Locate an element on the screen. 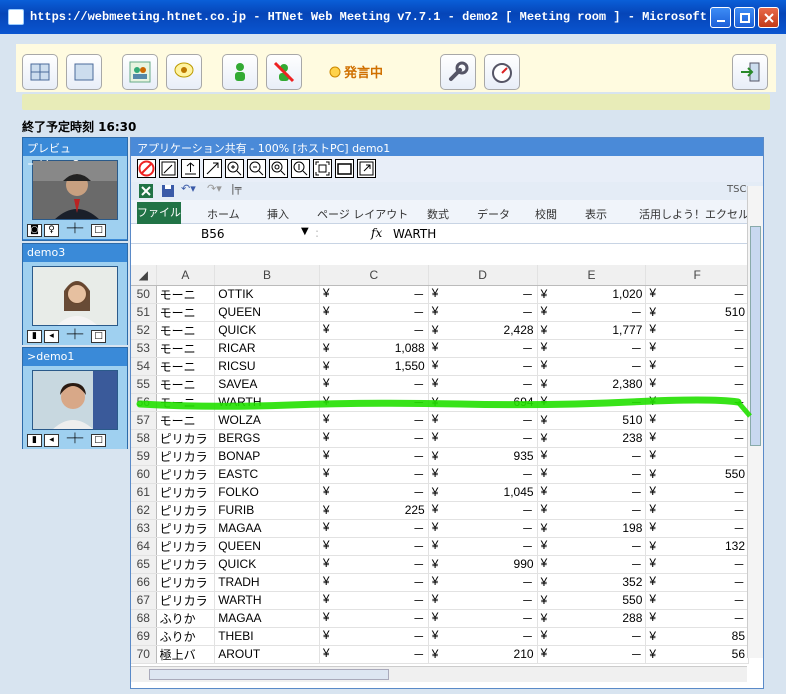  zoom-fit-button is located at coordinates (278, 168).